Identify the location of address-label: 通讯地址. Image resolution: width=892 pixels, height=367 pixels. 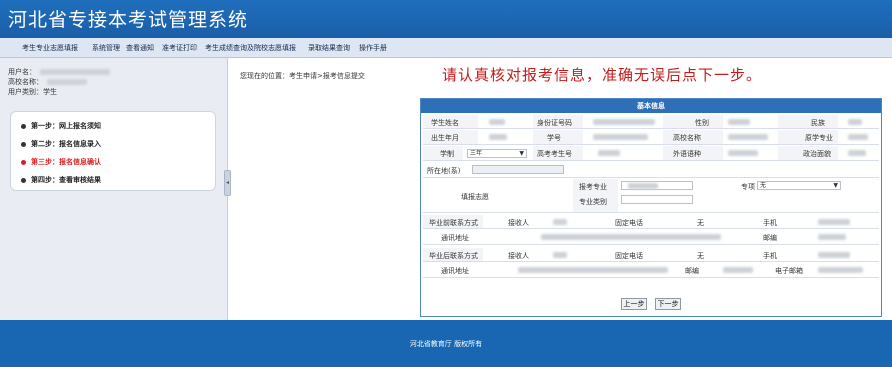
(455, 238).